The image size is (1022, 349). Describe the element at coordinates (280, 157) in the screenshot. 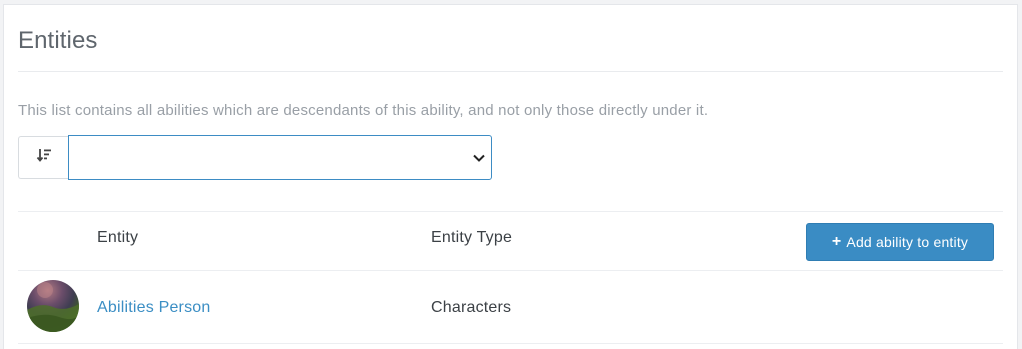

I see `order-by-select` at that location.